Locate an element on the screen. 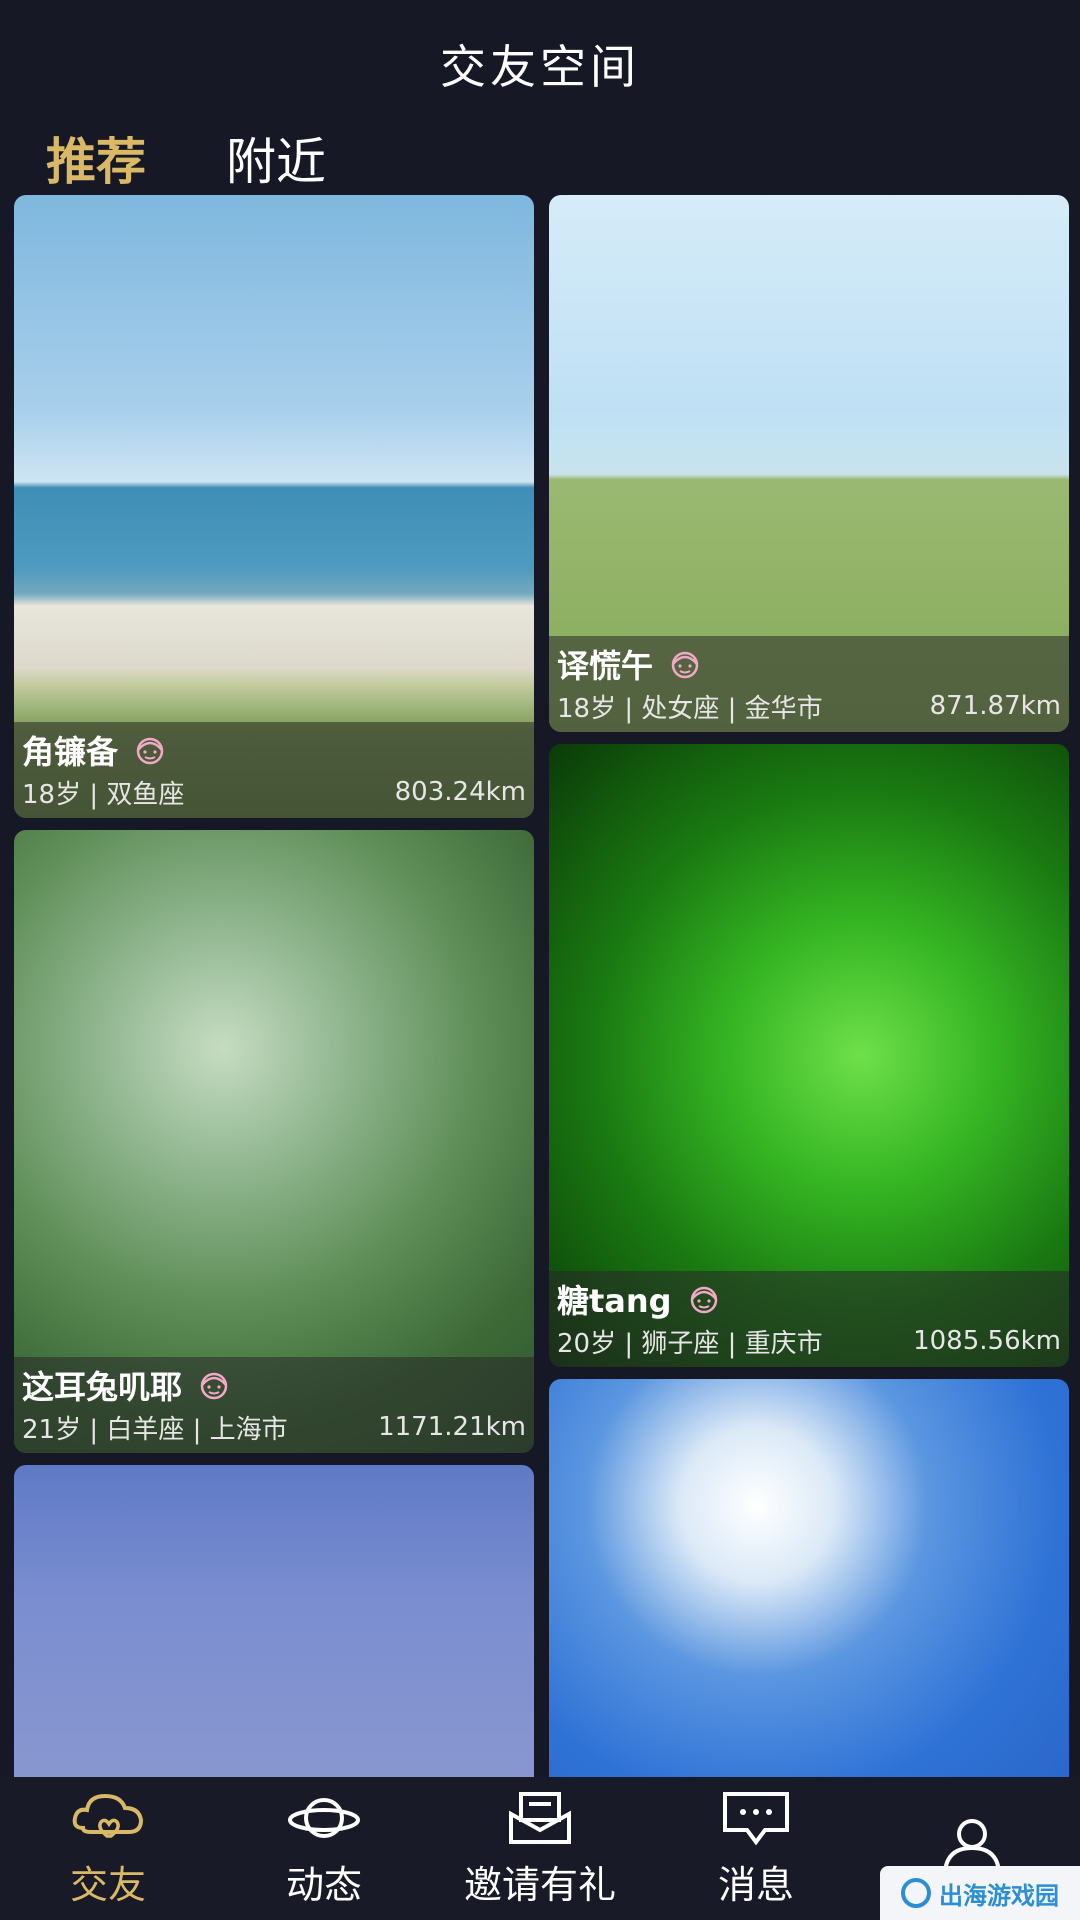 This screenshot has width=1080, height=1920. user-card: 译慌午 18岁 | 处女座 | 金华市 871.87km is located at coordinates (809, 463).